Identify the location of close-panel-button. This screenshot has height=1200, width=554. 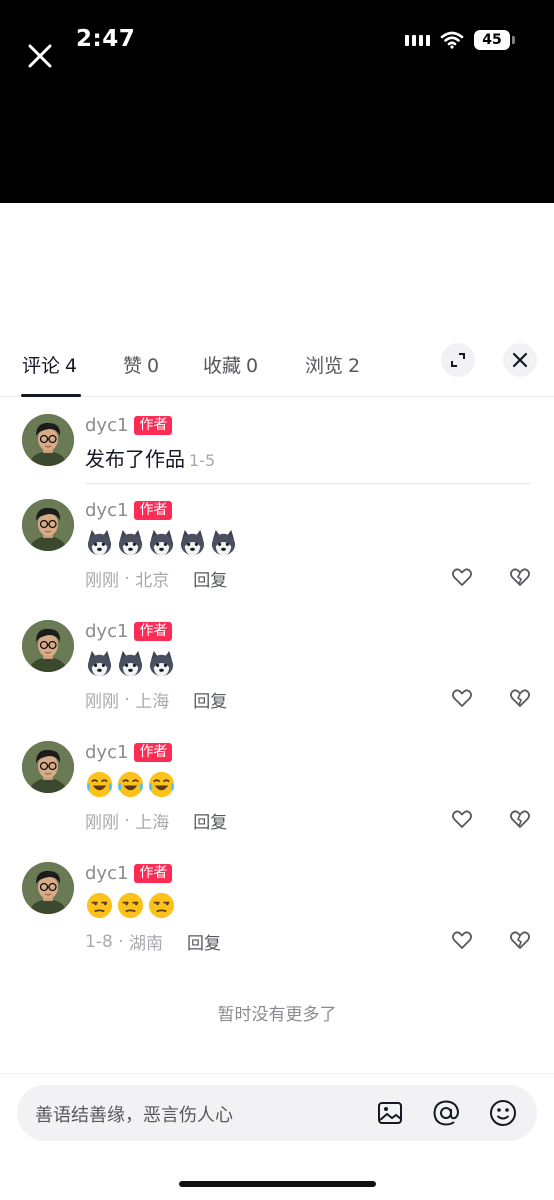
(520, 360).